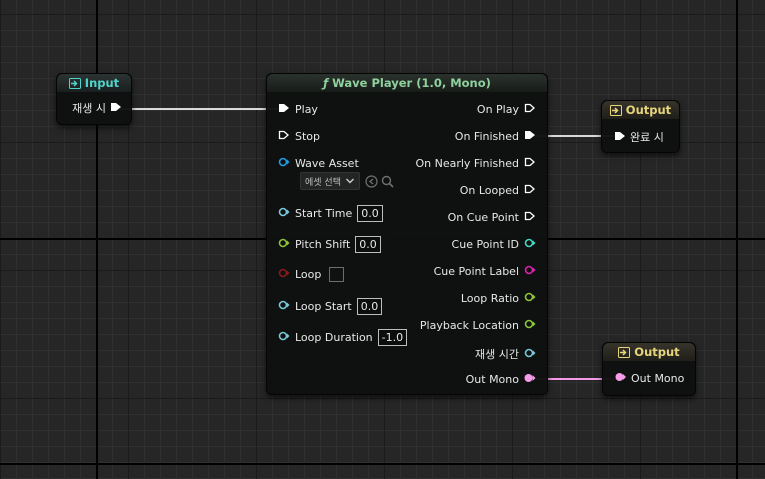  What do you see at coordinates (74, 83) in the screenshot?
I see `input-icon` at bounding box center [74, 83].